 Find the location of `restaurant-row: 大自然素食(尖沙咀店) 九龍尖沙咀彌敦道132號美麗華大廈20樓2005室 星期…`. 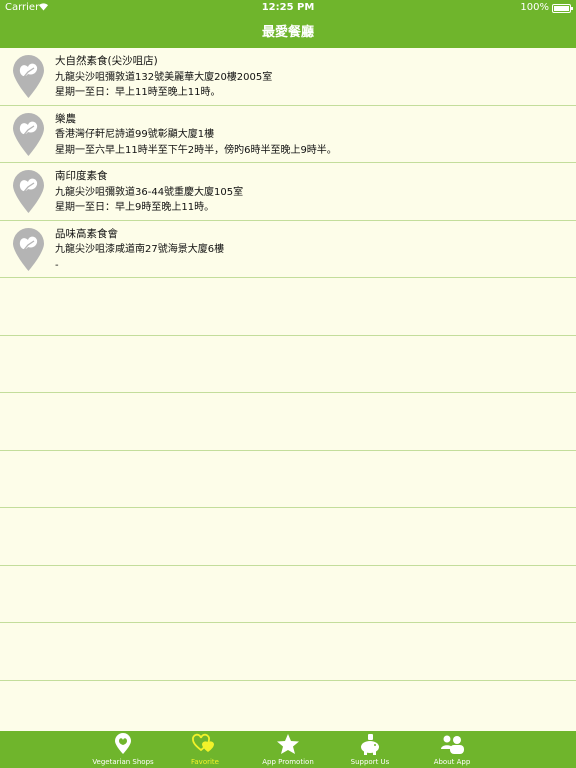

restaurant-row: 大自然素食(尖沙咀店) 九龍尖沙咀彌敦道132號美麗華大廈20樓2005室 星期… is located at coordinates (288, 77).